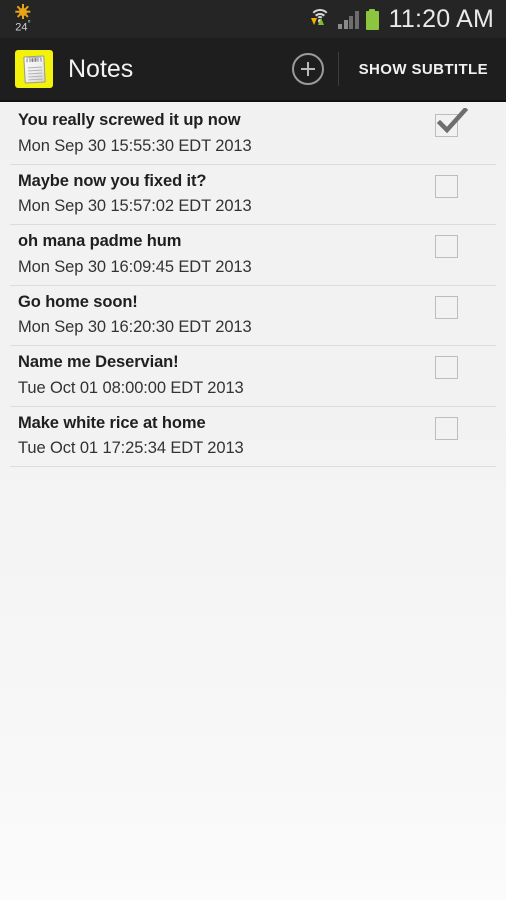  I want to click on status-bar-left: 24°, so click(16, 19).